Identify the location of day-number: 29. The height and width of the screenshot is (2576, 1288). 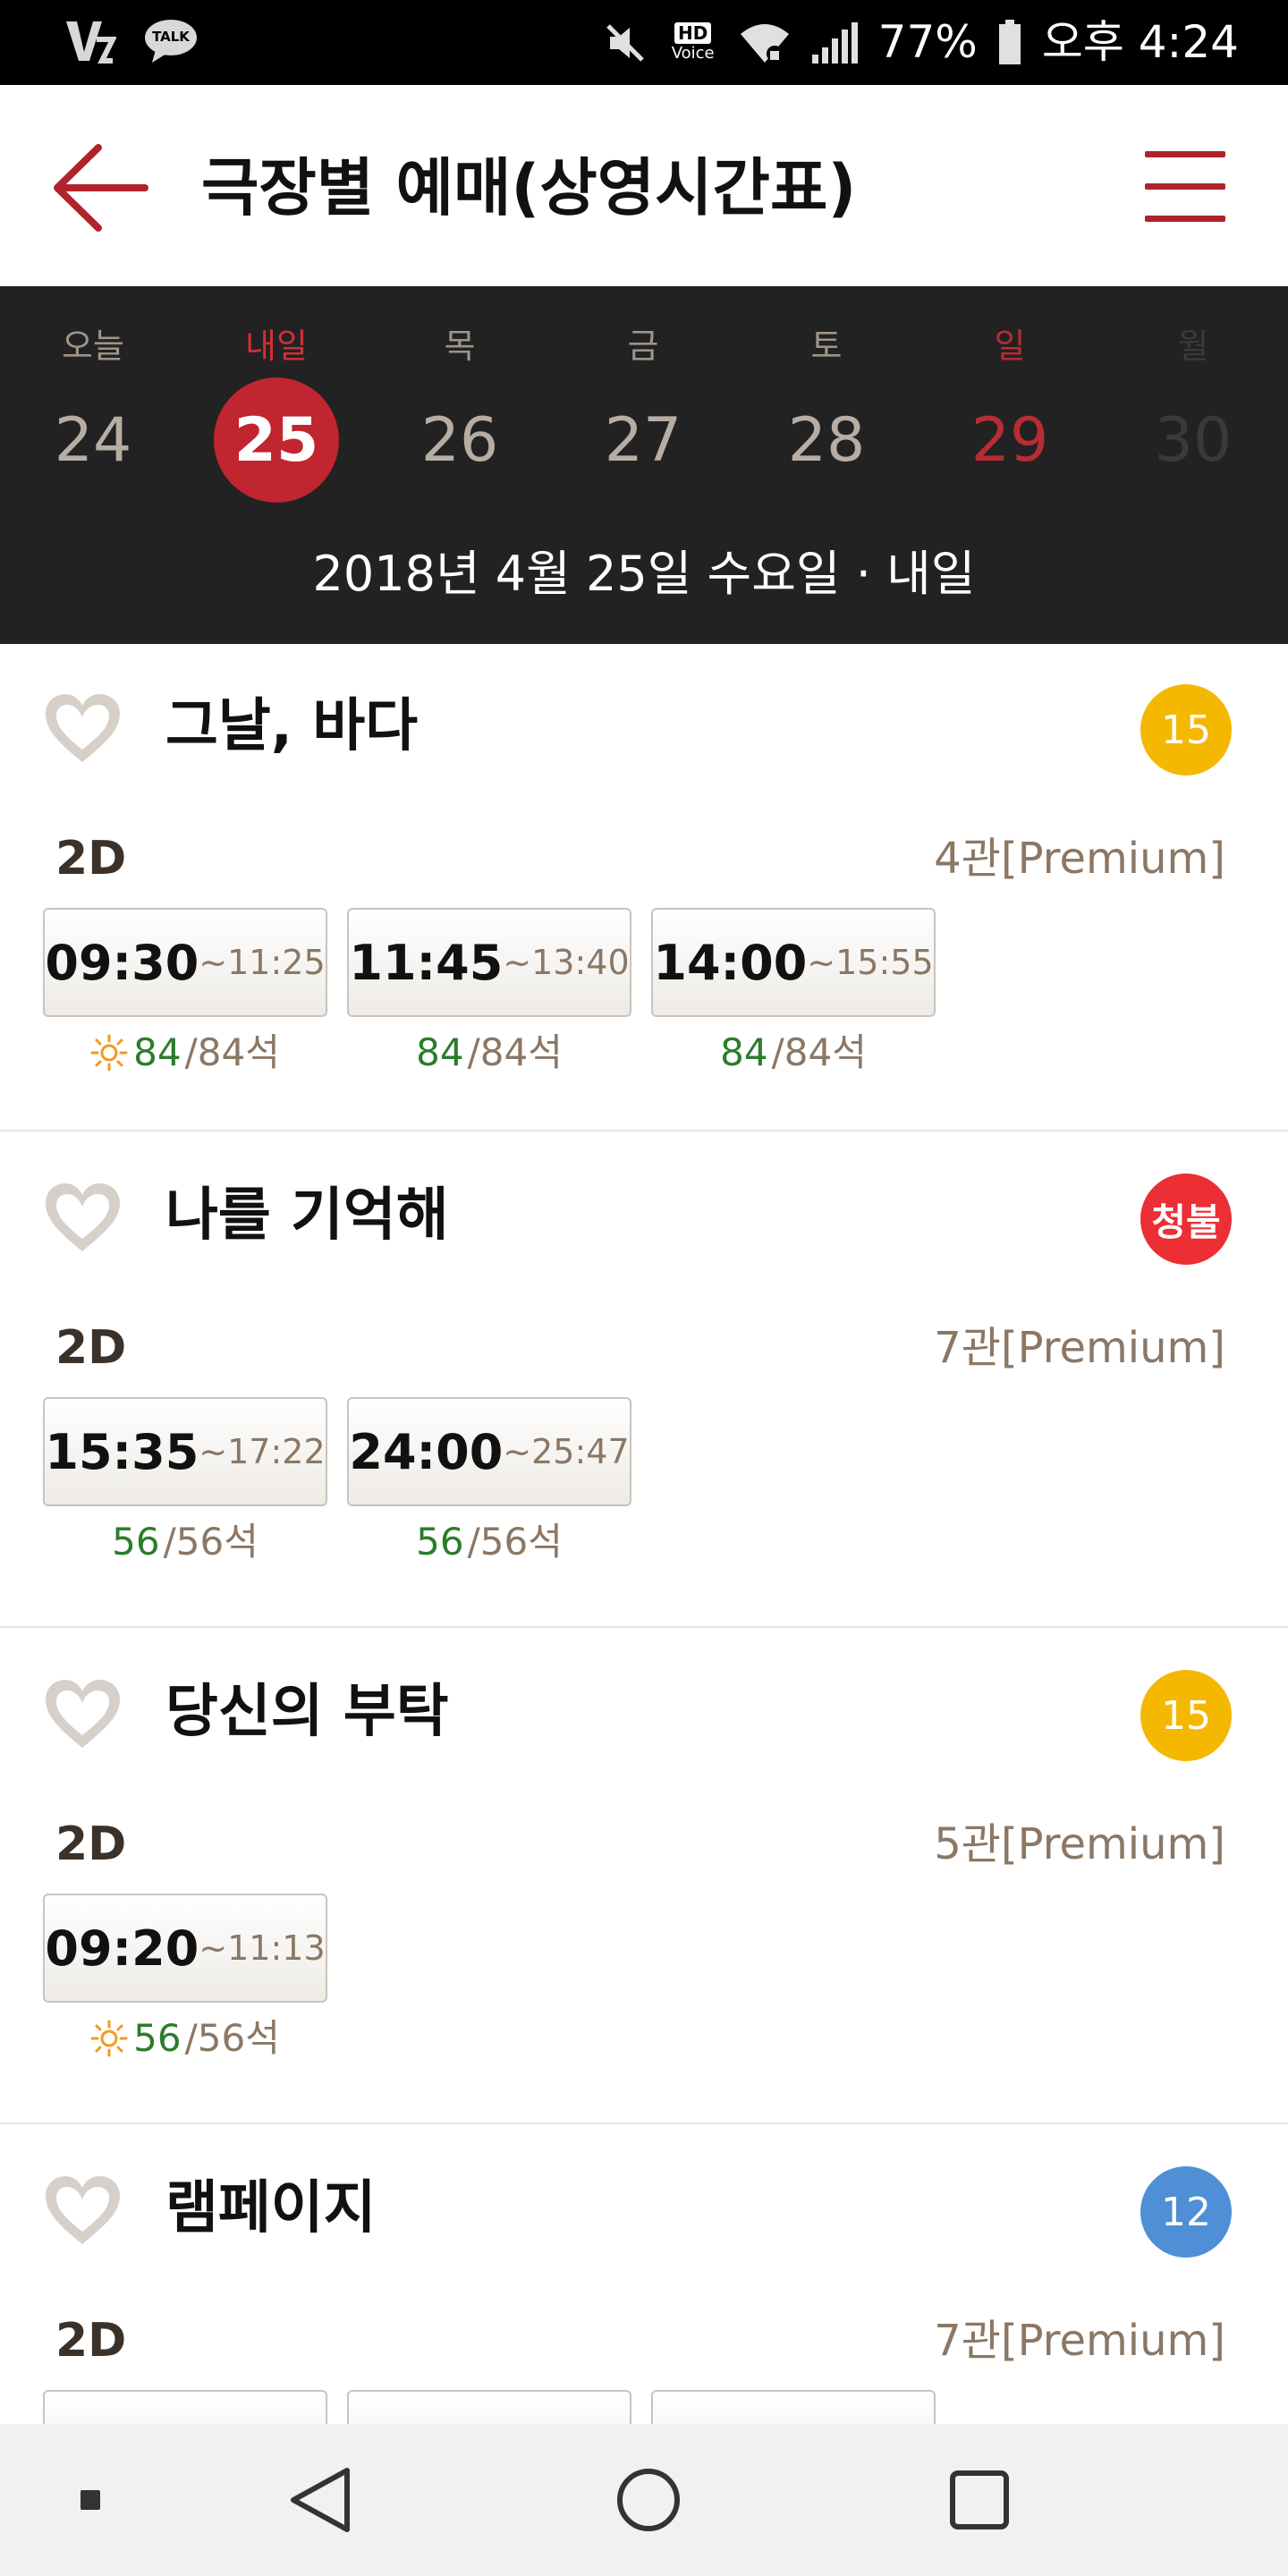
(1009, 440).